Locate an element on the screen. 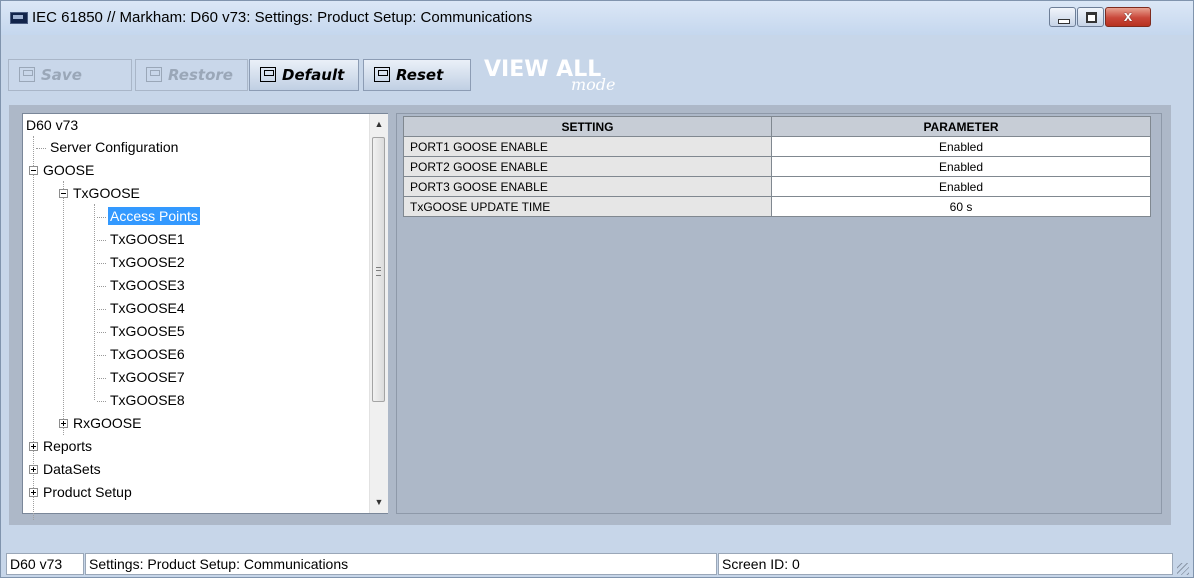 The width and height of the screenshot is (1194, 578). tree-item-txgoose2: TxGOOSE2 is located at coordinates (142, 262).